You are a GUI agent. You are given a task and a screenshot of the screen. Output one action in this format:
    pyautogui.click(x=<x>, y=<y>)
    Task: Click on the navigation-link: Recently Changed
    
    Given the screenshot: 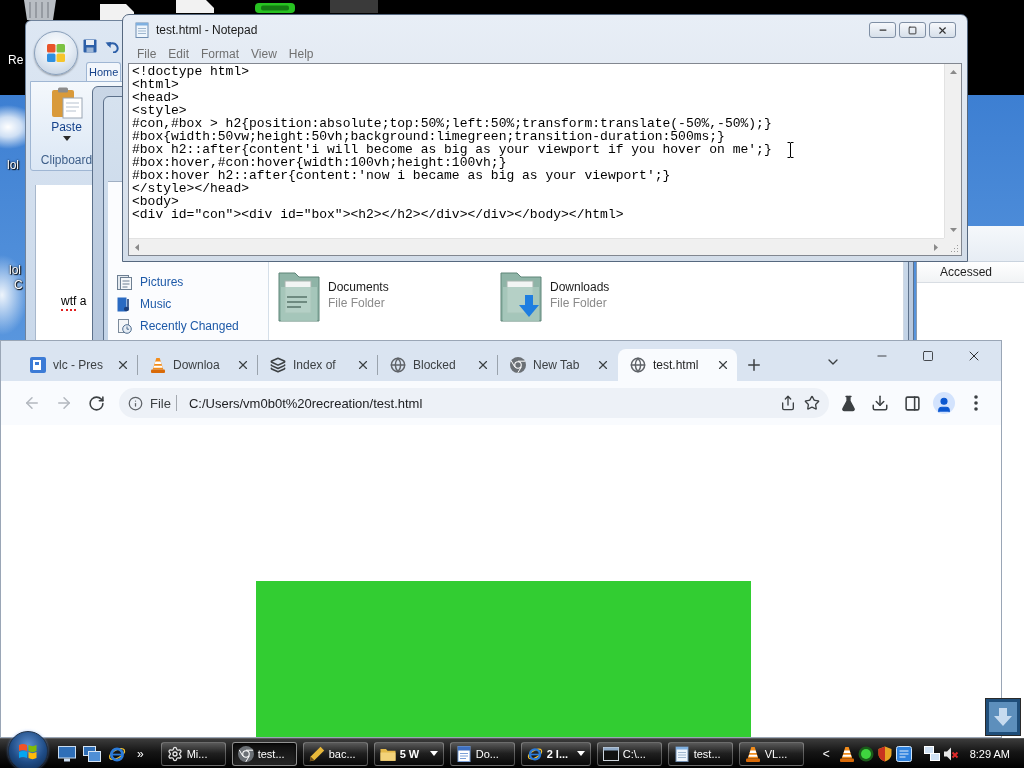 What is the action you would take?
    pyautogui.click(x=189, y=326)
    